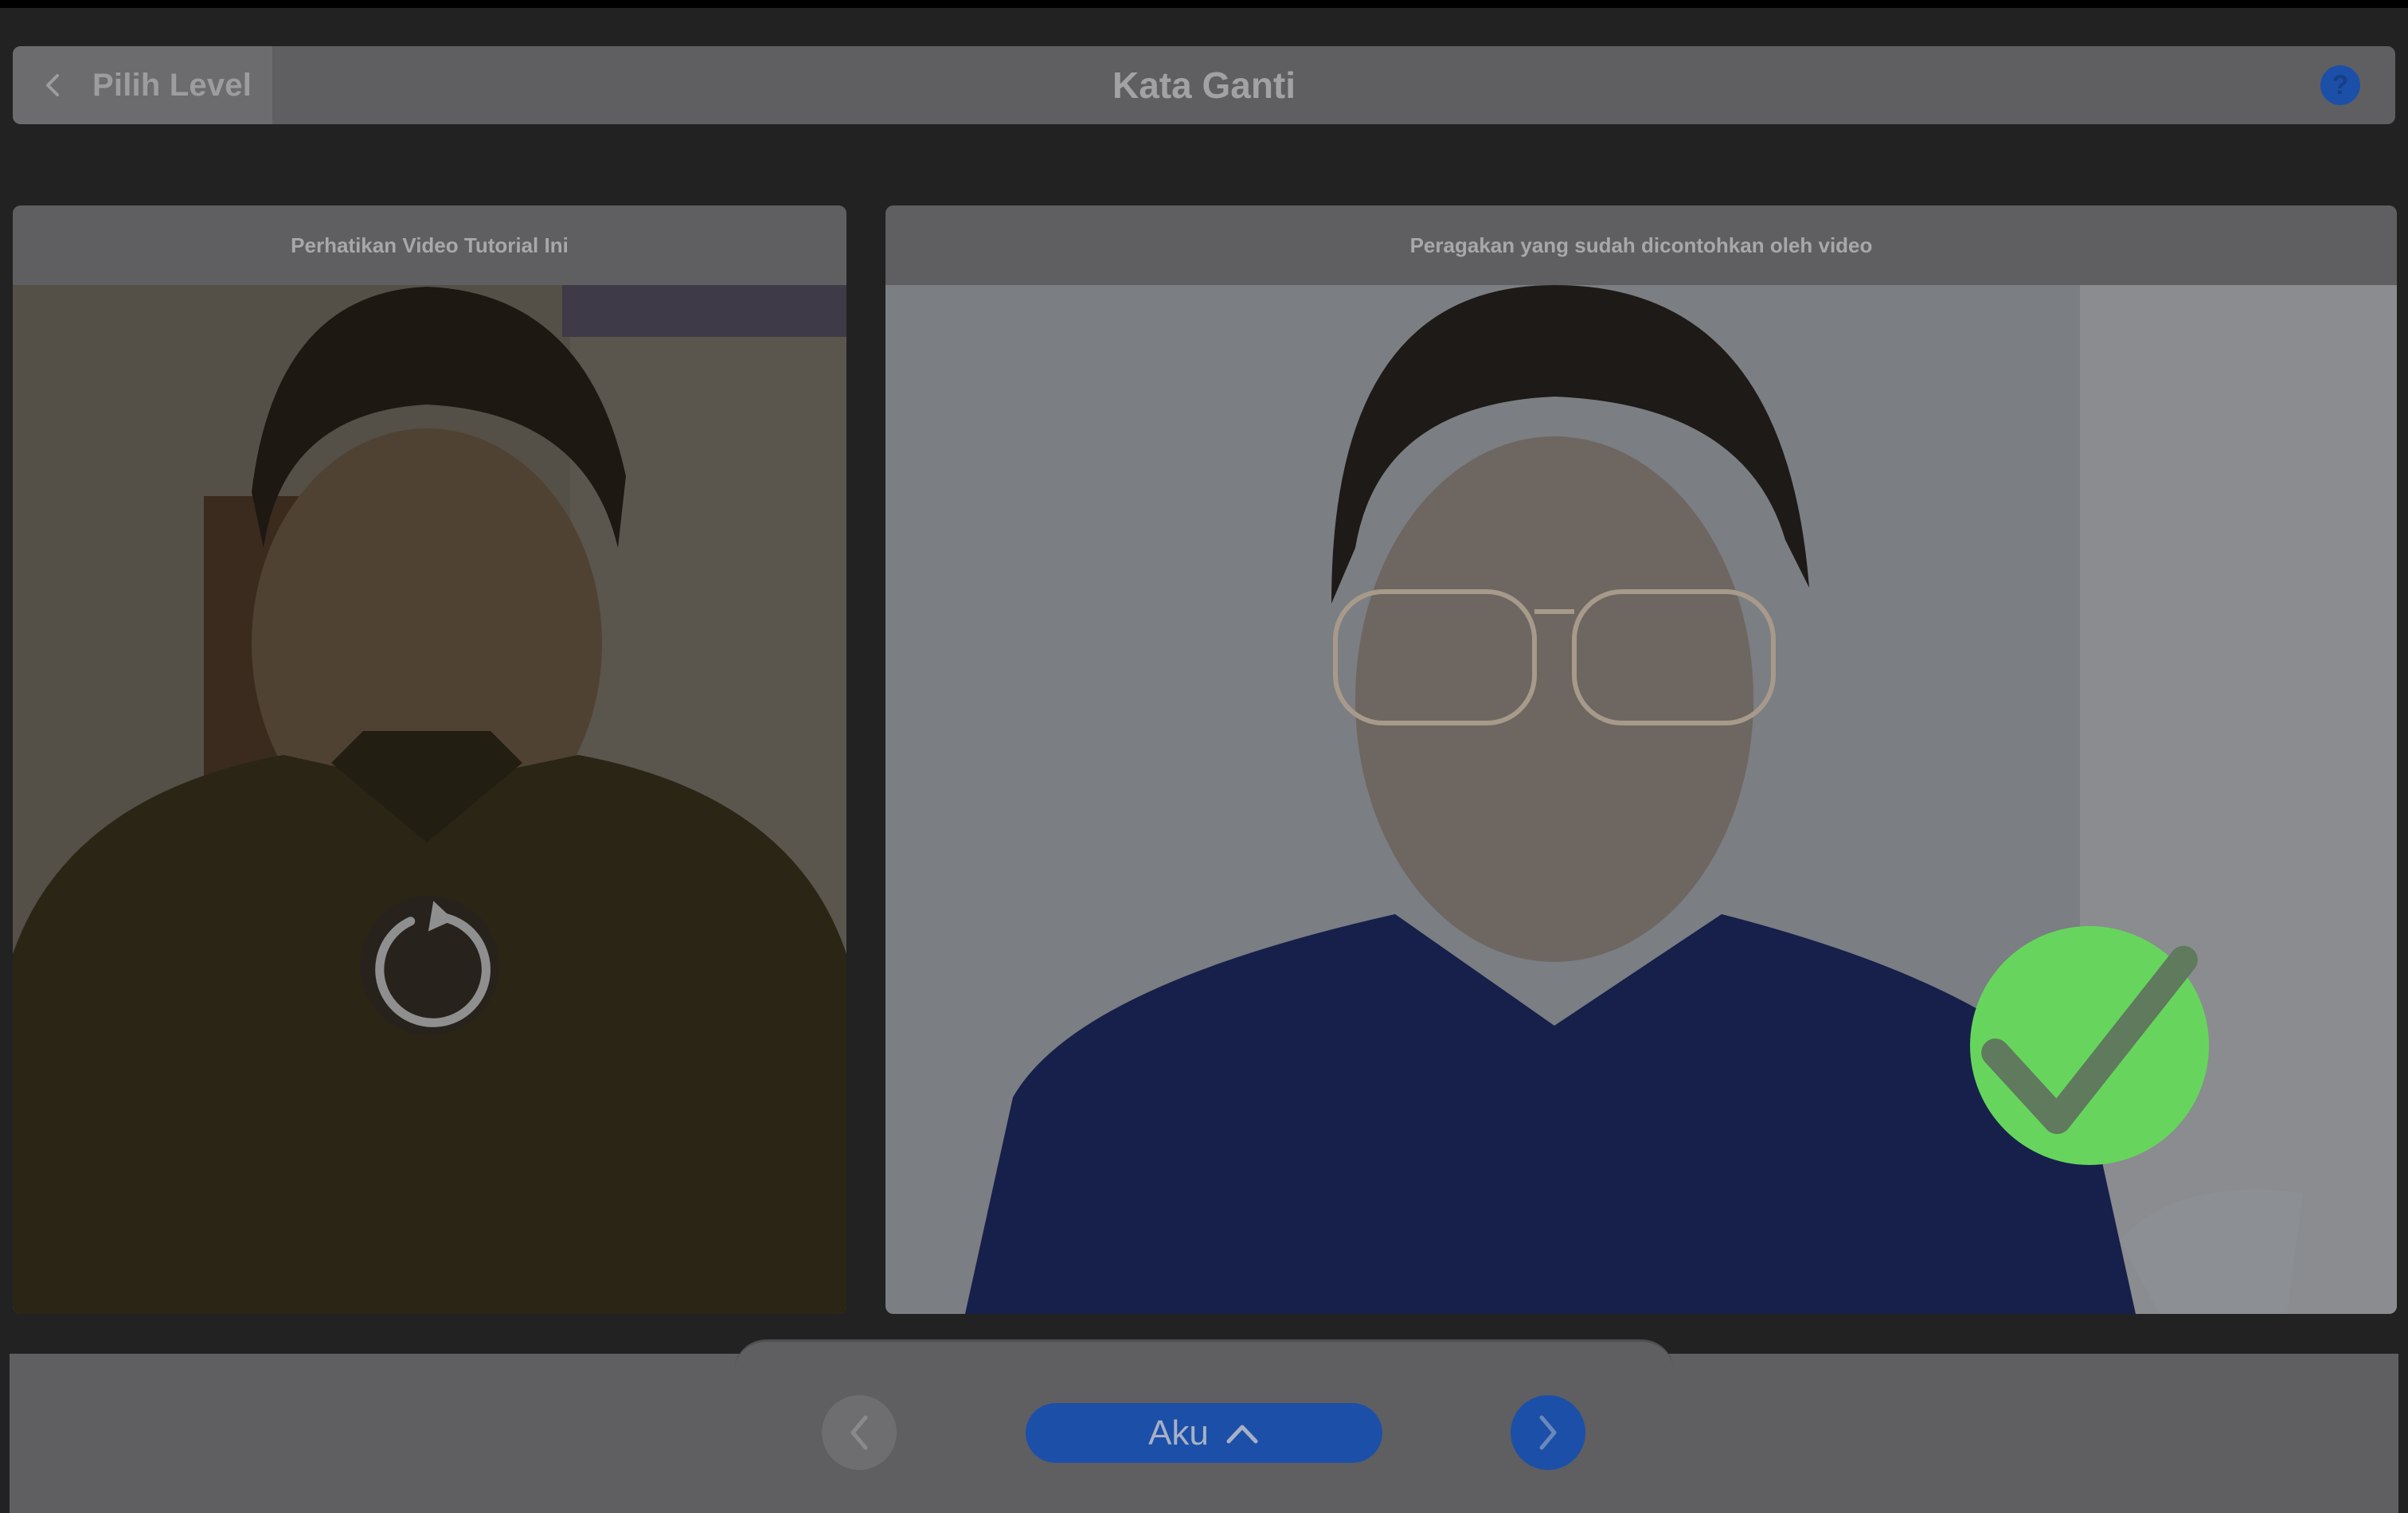 The height and width of the screenshot is (1513, 2408). I want to click on word-selector: Aku, so click(1204, 1433).